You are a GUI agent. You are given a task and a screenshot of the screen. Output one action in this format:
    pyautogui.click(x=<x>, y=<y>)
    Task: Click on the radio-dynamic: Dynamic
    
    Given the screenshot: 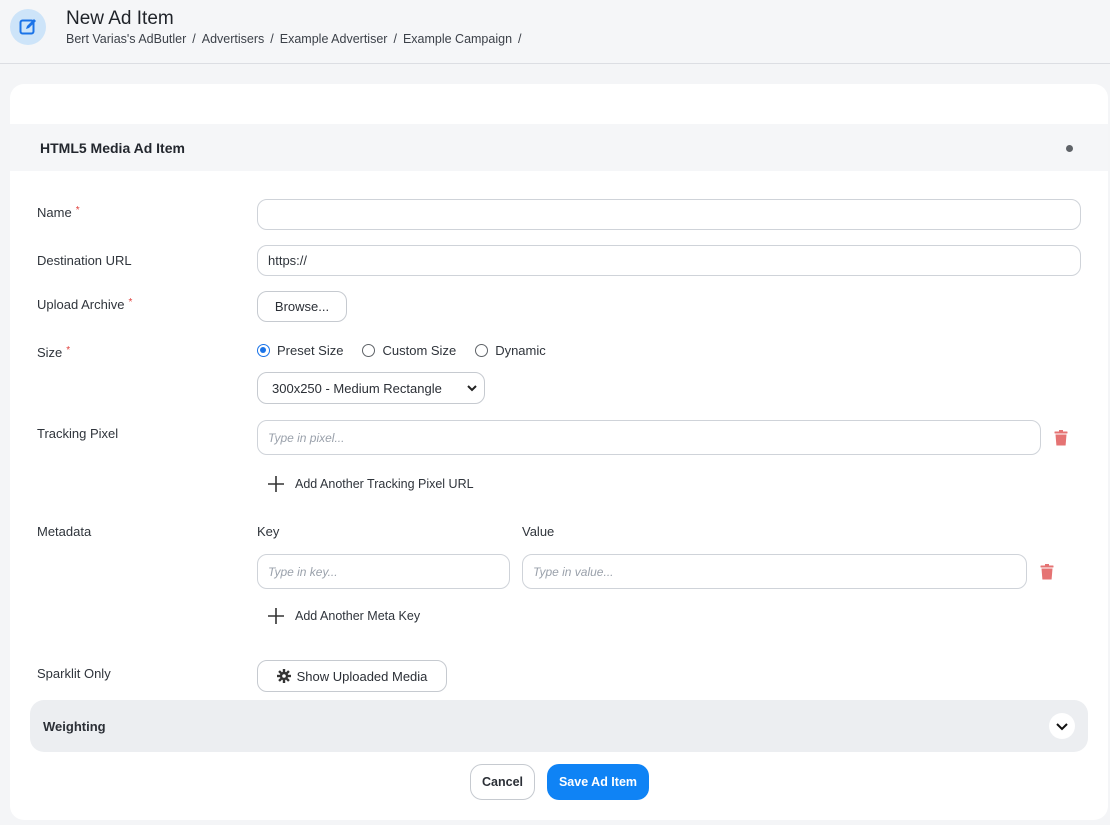 What is the action you would take?
    pyautogui.click(x=510, y=350)
    